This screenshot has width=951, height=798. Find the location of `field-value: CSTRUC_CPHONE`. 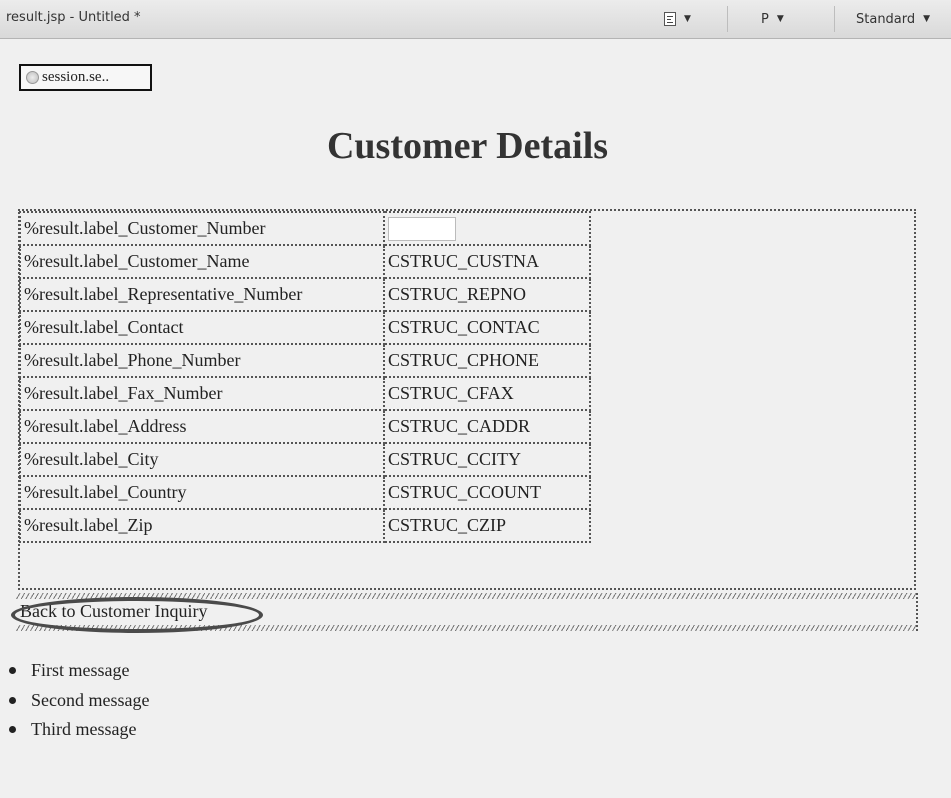

field-value: CSTRUC_CPHONE is located at coordinates (487, 360).